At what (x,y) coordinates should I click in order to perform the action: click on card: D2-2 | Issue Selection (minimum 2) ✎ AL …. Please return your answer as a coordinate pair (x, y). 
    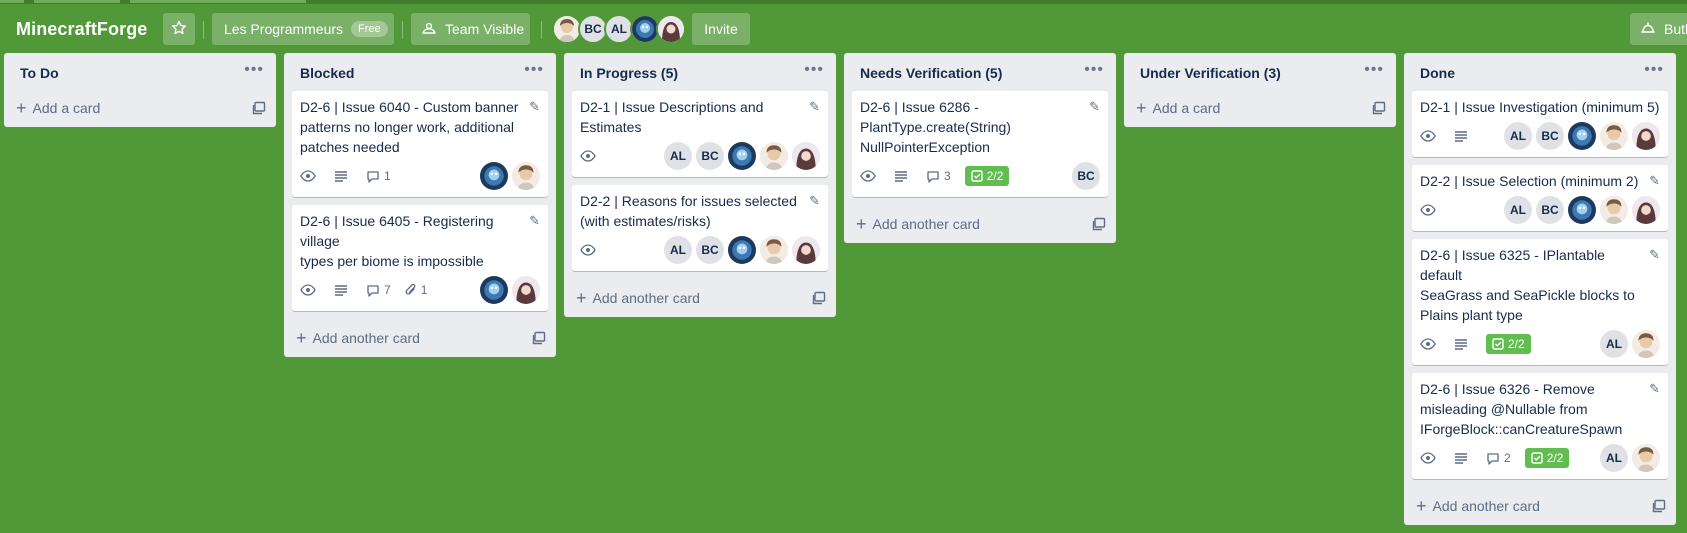
    Looking at the image, I should click on (1540, 198).